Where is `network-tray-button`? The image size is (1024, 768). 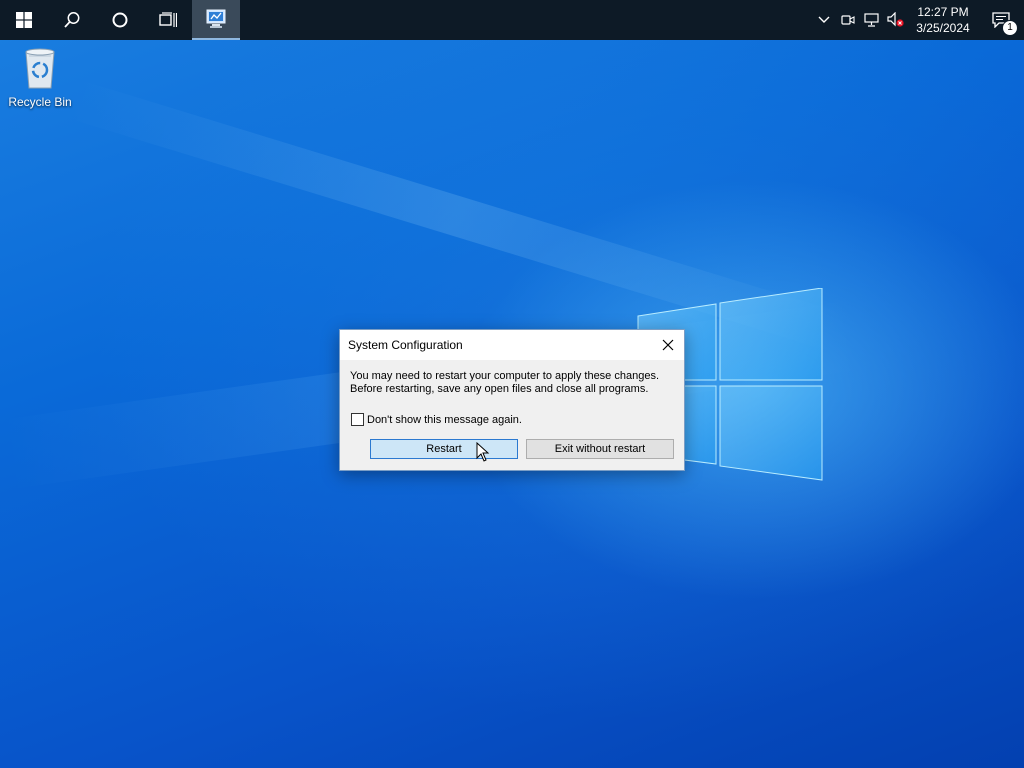
network-tray-button is located at coordinates (872, 20).